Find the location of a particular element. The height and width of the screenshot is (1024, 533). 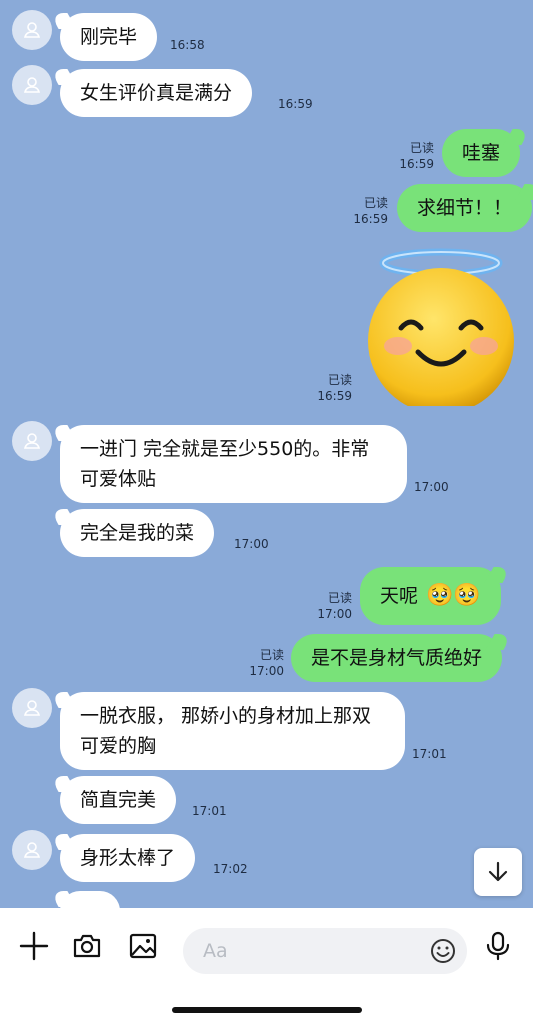

message-bubble: 哇塞 is located at coordinates (481, 153).